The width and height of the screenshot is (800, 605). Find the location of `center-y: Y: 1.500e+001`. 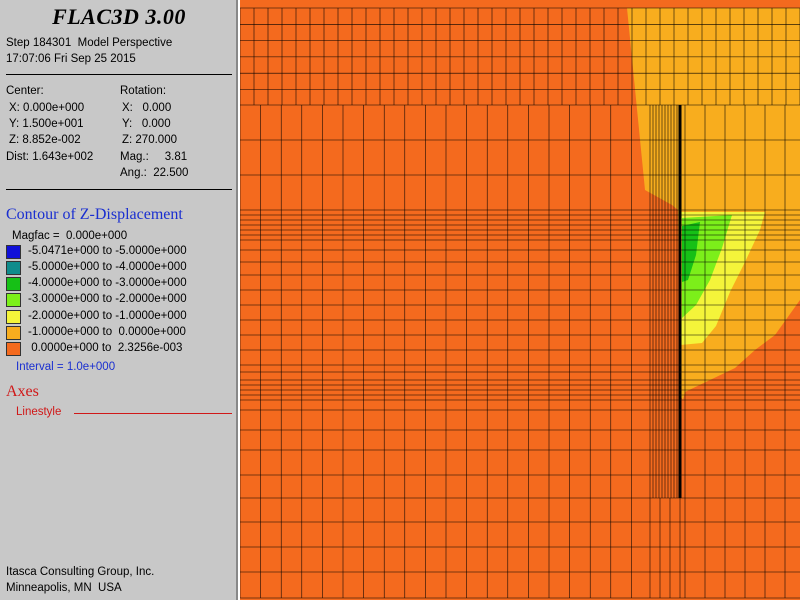

center-y: Y: 1.500e+001 is located at coordinates (46, 124).